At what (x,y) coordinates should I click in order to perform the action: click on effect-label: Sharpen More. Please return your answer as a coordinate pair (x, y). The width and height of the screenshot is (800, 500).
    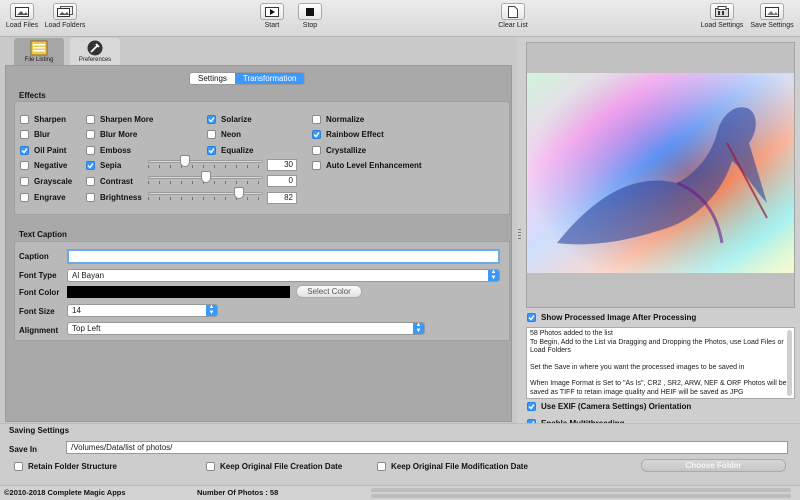
    Looking at the image, I should click on (127, 119).